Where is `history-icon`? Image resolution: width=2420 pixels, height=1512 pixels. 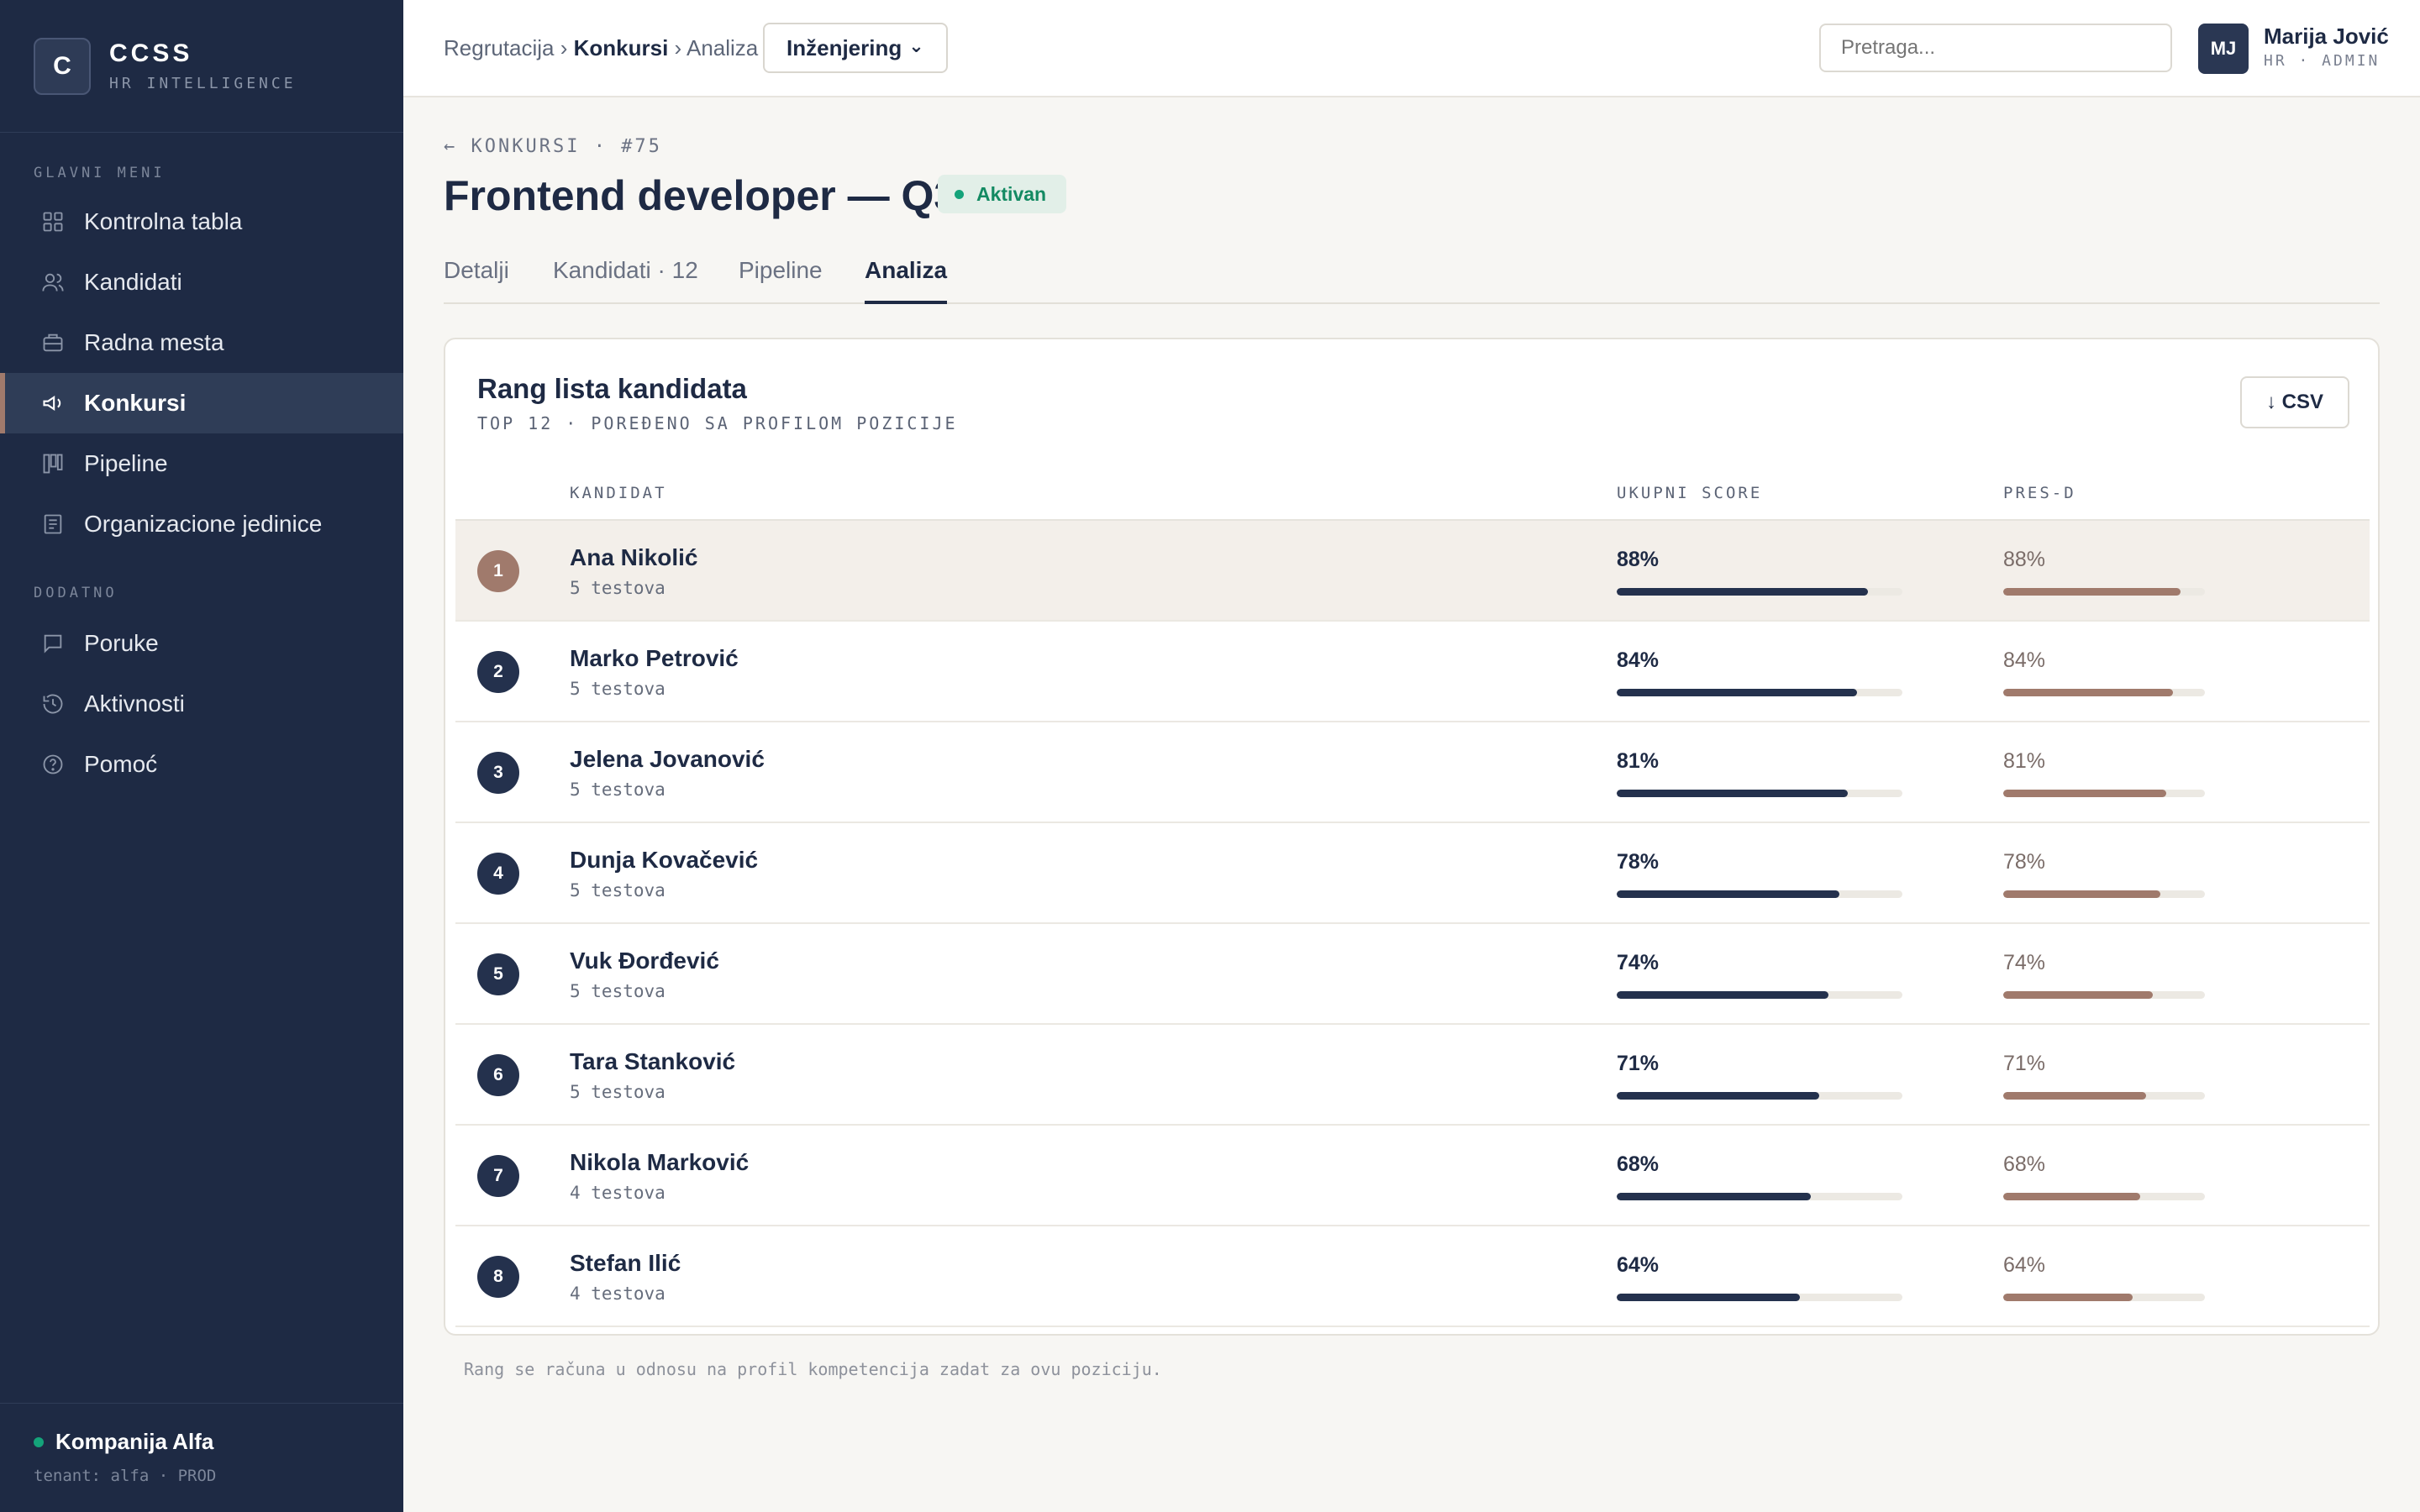
history-icon is located at coordinates (53, 704).